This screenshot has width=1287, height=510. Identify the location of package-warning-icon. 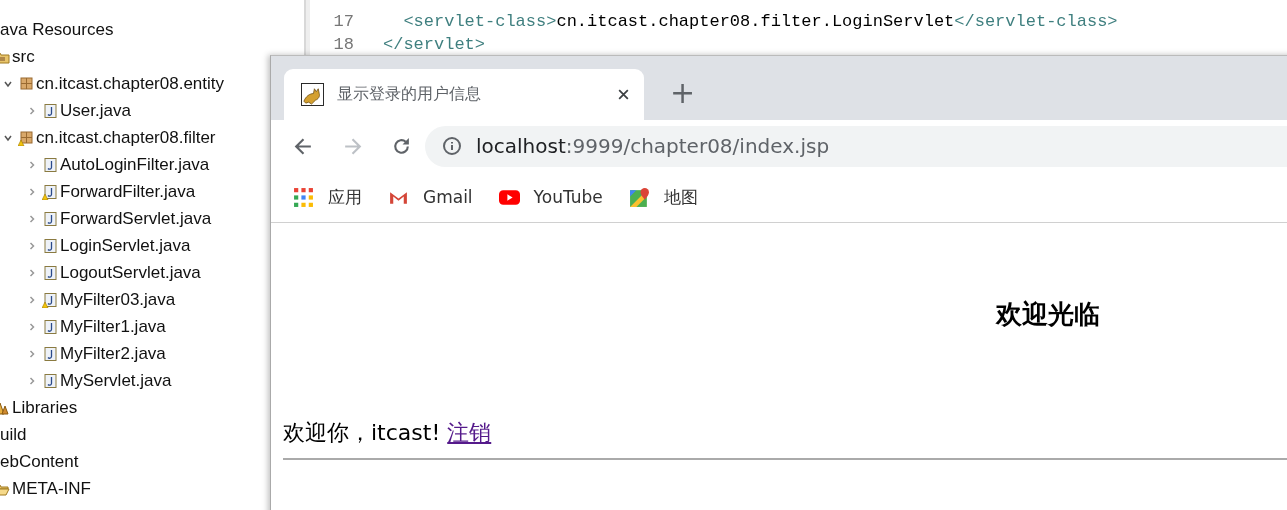
(26, 137).